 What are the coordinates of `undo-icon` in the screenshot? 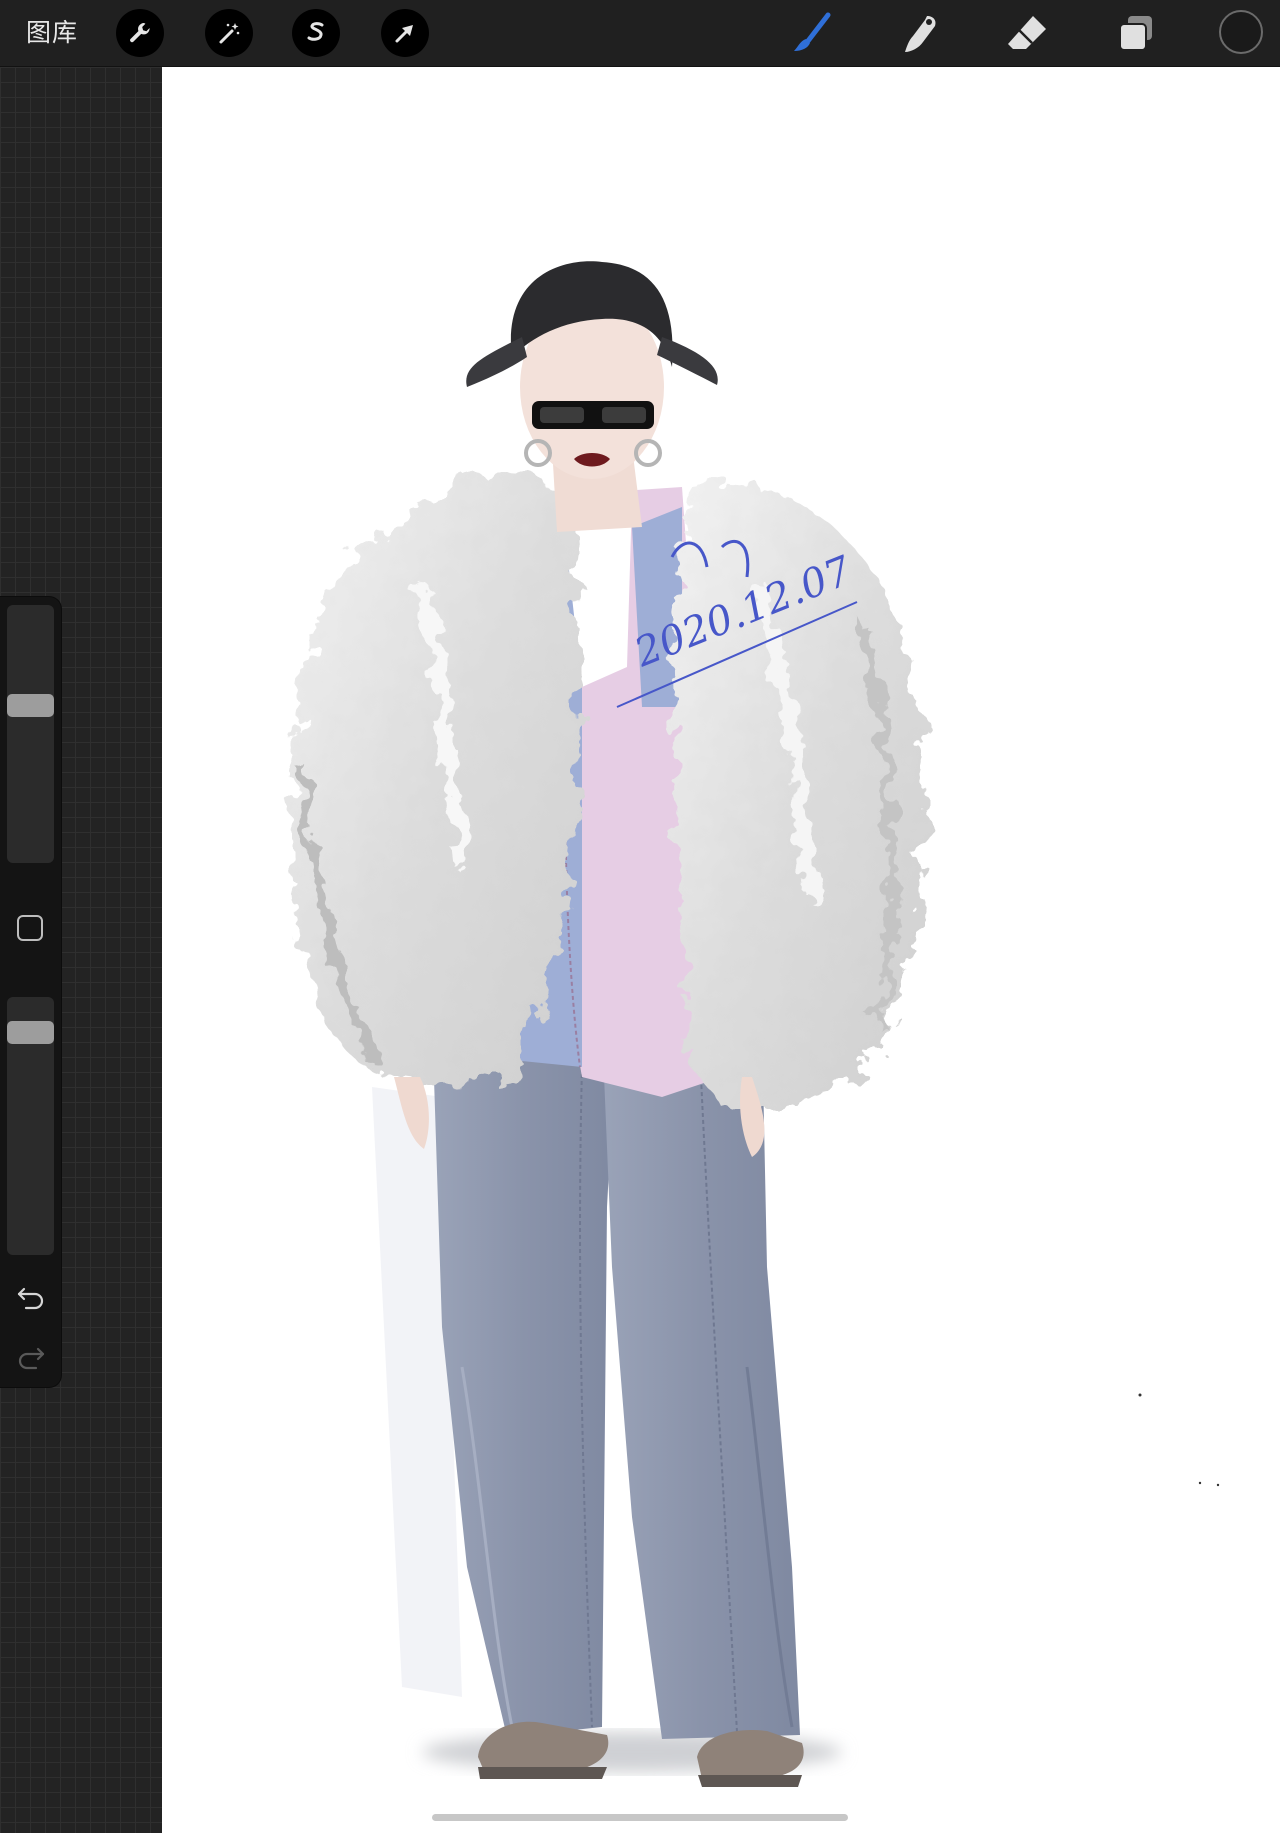 It's located at (31, 1296).